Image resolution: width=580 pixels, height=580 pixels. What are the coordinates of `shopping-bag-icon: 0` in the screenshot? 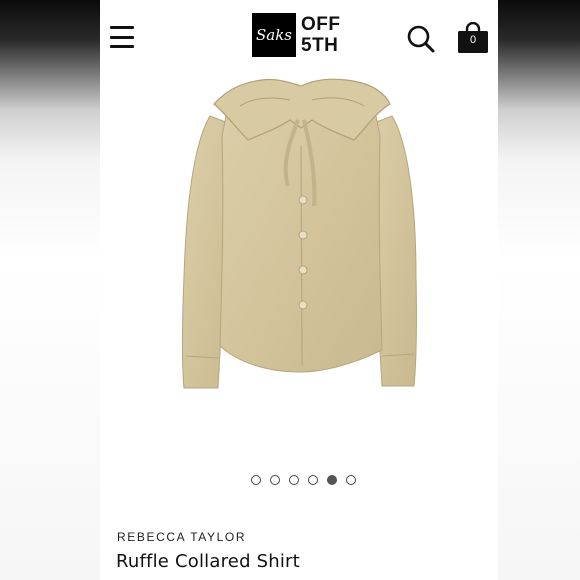 It's located at (473, 37).